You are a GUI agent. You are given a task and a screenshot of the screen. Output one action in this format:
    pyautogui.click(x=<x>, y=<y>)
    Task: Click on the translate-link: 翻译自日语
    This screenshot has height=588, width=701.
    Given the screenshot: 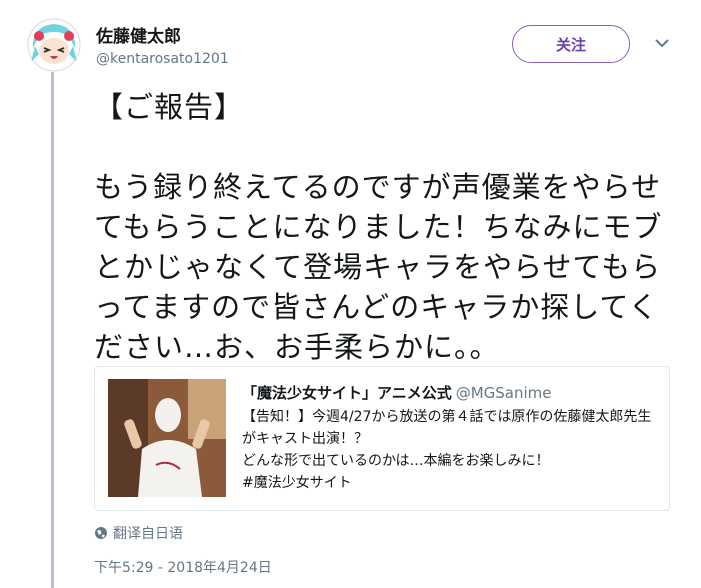 What is the action you would take?
    pyautogui.click(x=138, y=533)
    